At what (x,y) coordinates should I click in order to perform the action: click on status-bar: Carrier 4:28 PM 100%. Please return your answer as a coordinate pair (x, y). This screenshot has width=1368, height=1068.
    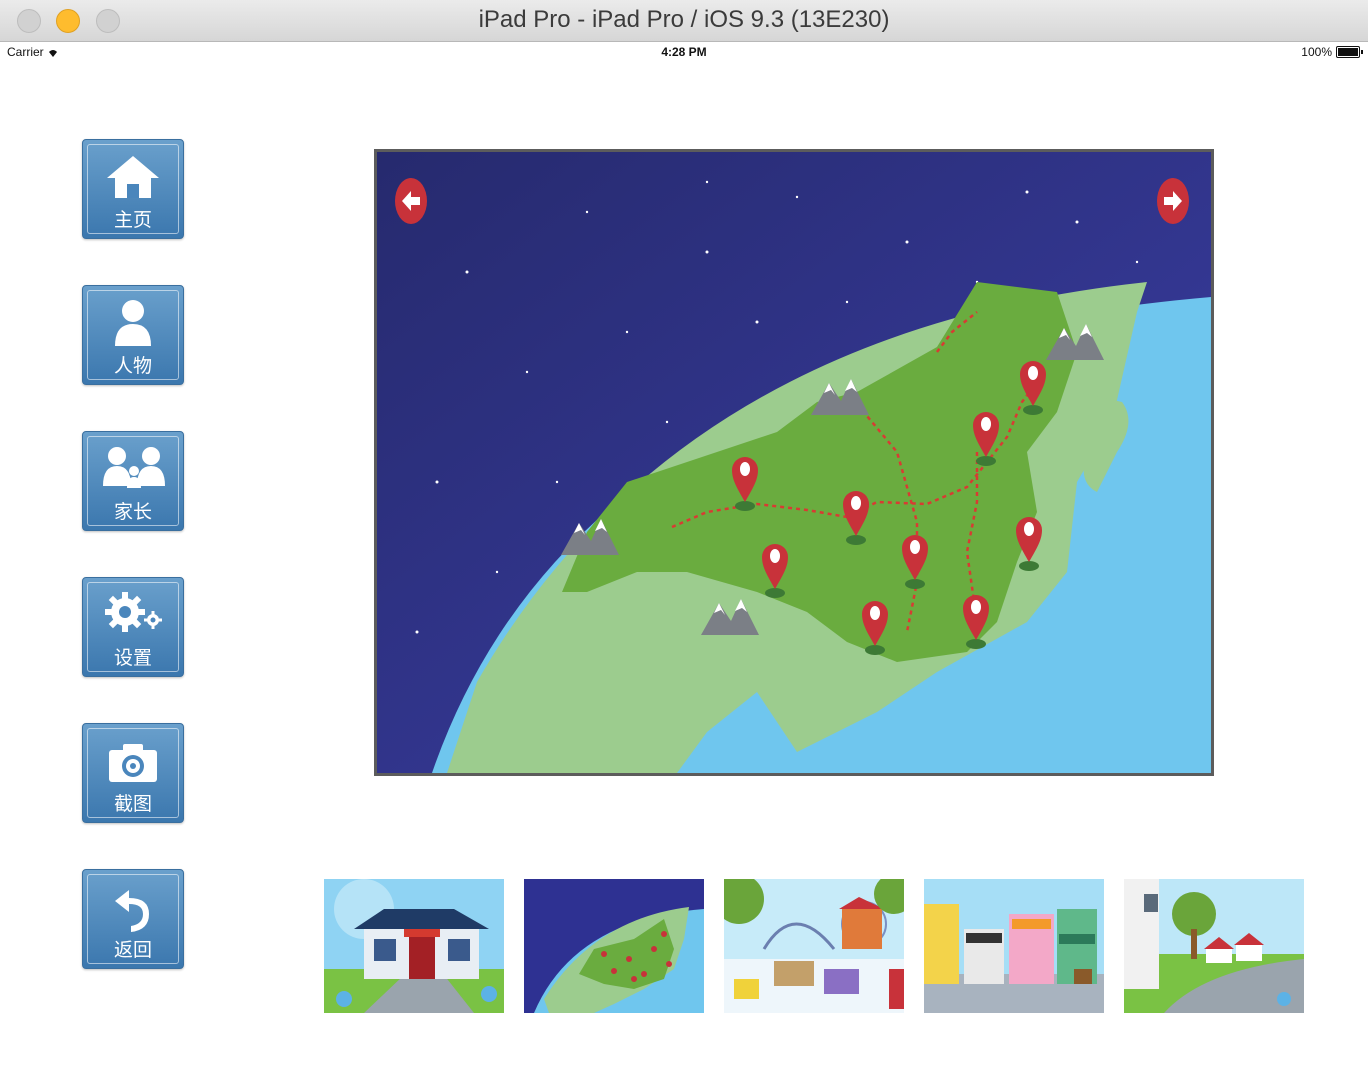
    Looking at the image, I should click on (684, 52).